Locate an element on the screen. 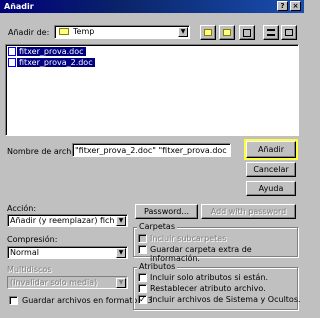 This screenshot has height=318, width=320. help-title-button: ? is located at coordinates (282, 6).